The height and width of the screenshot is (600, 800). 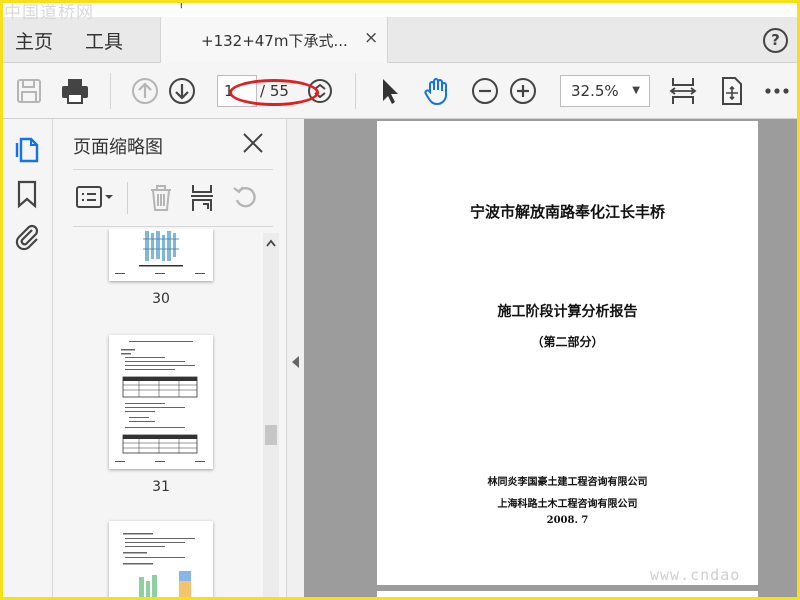 I want to click on close-icon, so click(x=253, y=143).